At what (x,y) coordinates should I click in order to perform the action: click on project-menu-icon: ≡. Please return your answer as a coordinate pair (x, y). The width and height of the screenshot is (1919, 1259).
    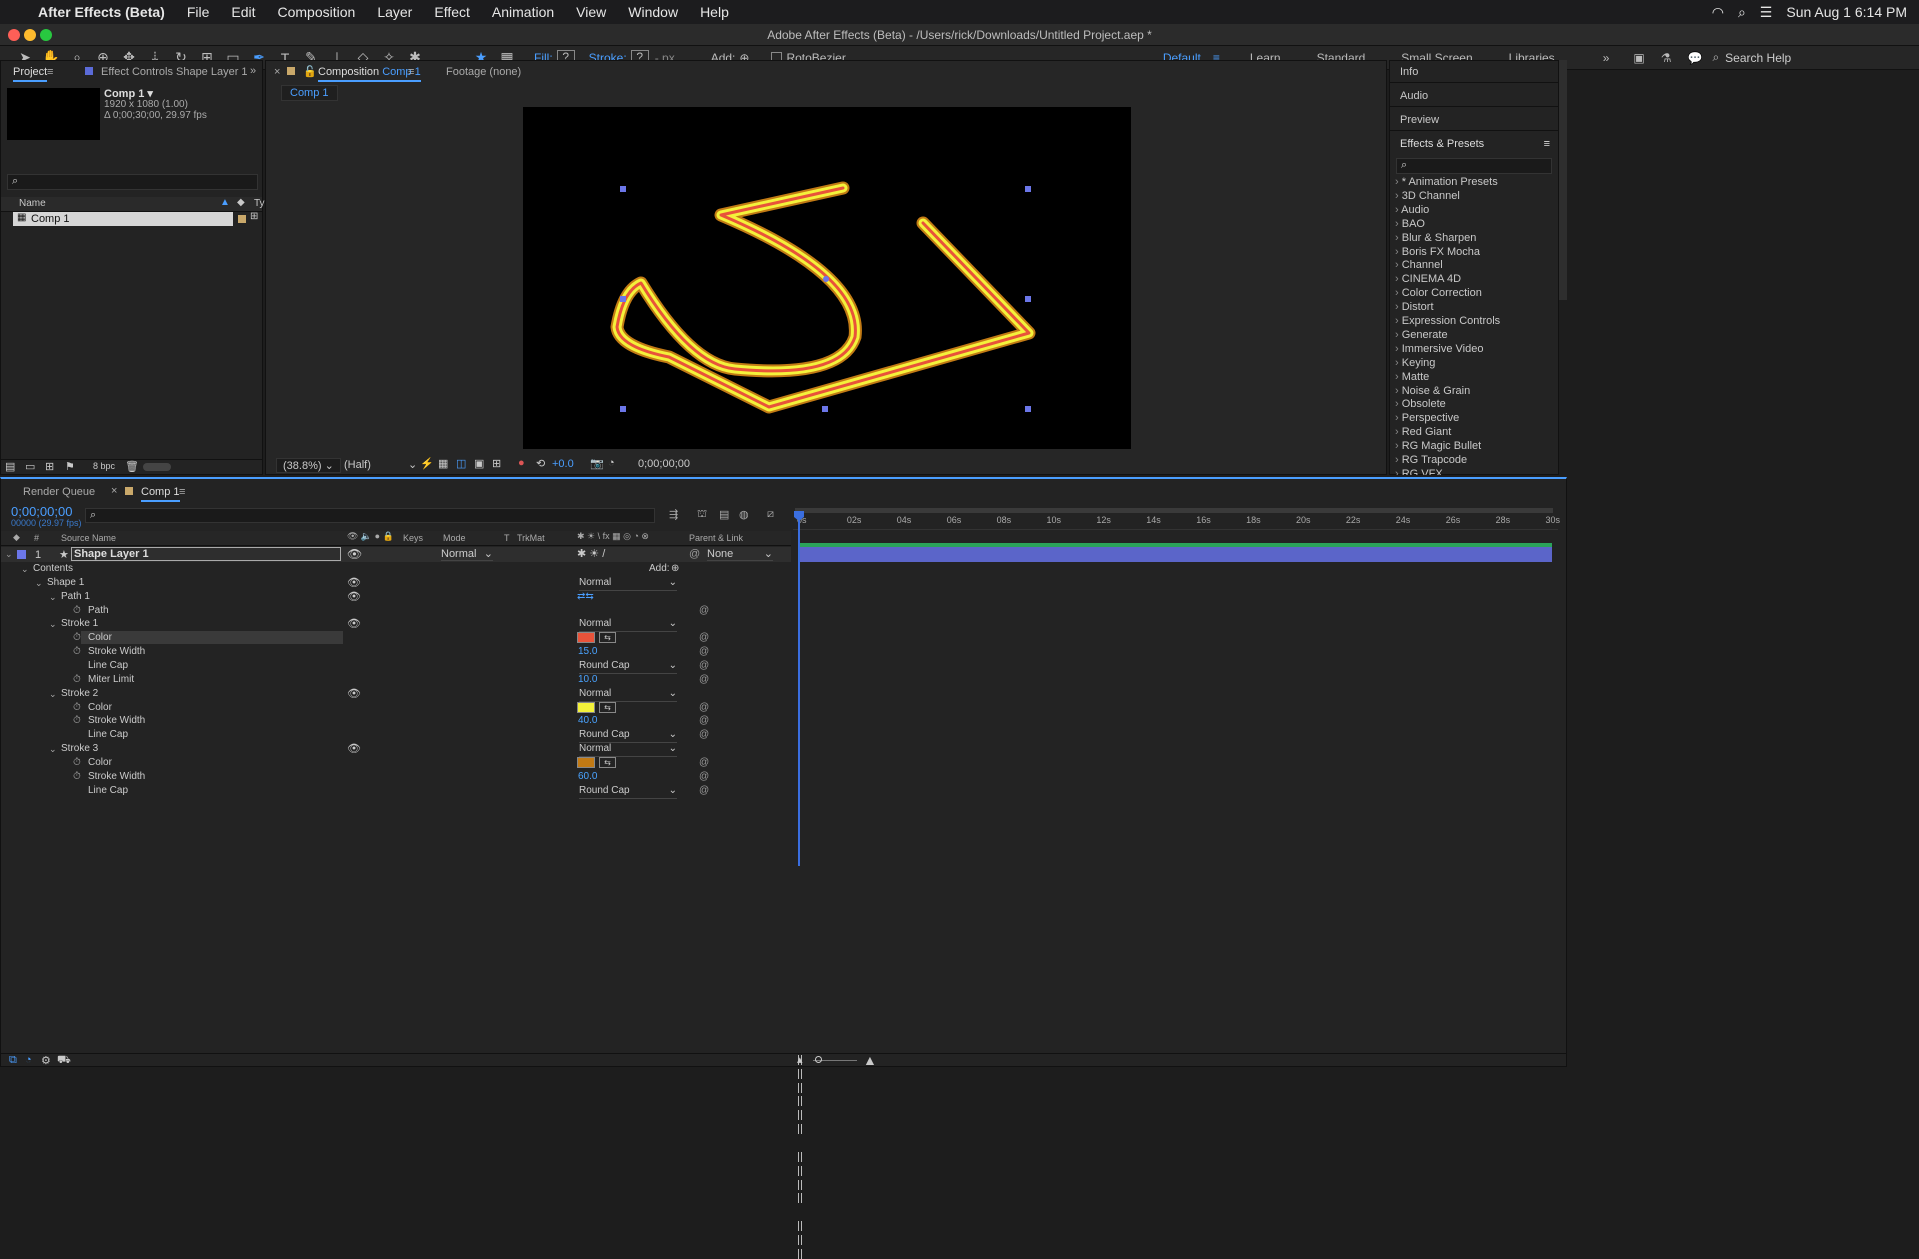
    Looking at the image, I should click on (50, 72).